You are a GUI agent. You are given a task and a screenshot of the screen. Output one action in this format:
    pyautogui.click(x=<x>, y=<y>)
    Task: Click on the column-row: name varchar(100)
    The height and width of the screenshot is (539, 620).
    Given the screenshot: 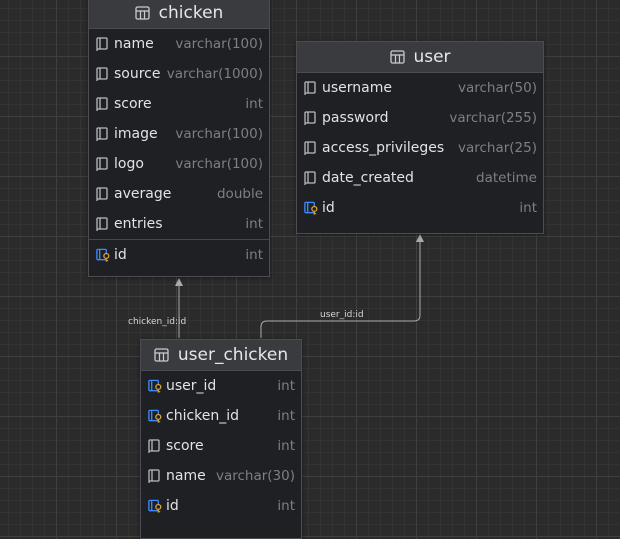 What is the action you would take?
    pyautogui.click(x=179, y=44)
    